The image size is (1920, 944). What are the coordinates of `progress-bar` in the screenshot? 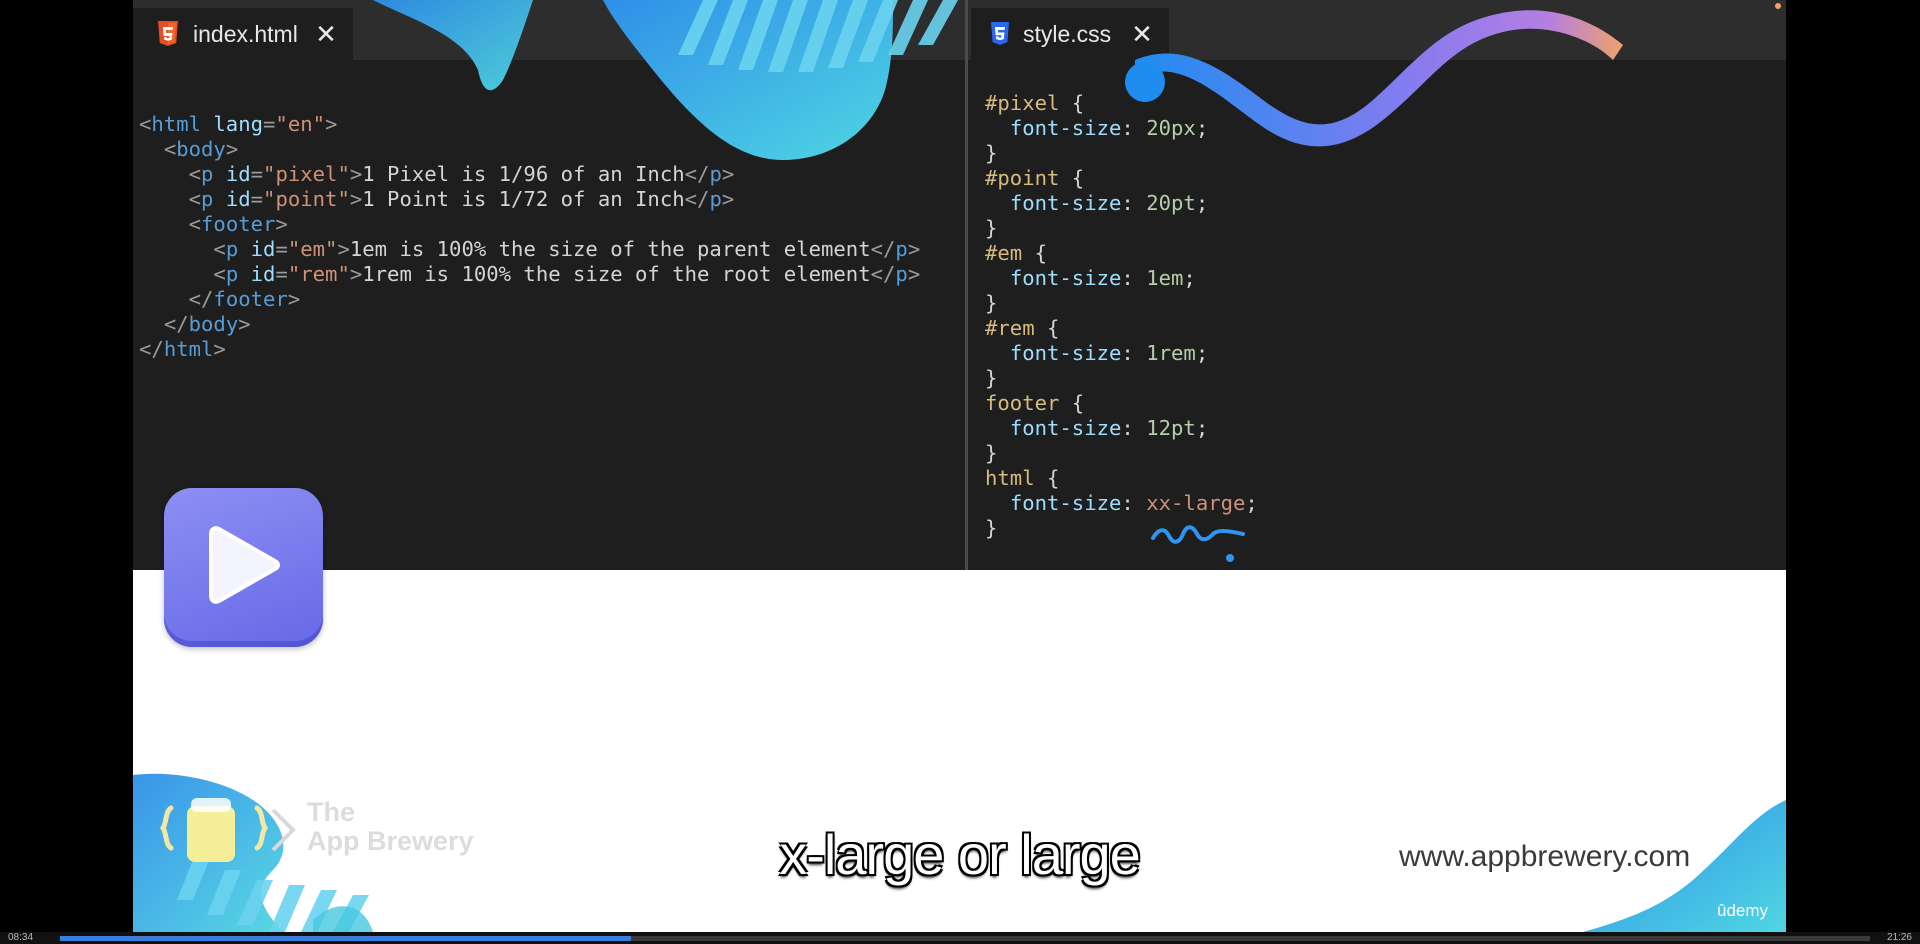 It's located at (965, 938).